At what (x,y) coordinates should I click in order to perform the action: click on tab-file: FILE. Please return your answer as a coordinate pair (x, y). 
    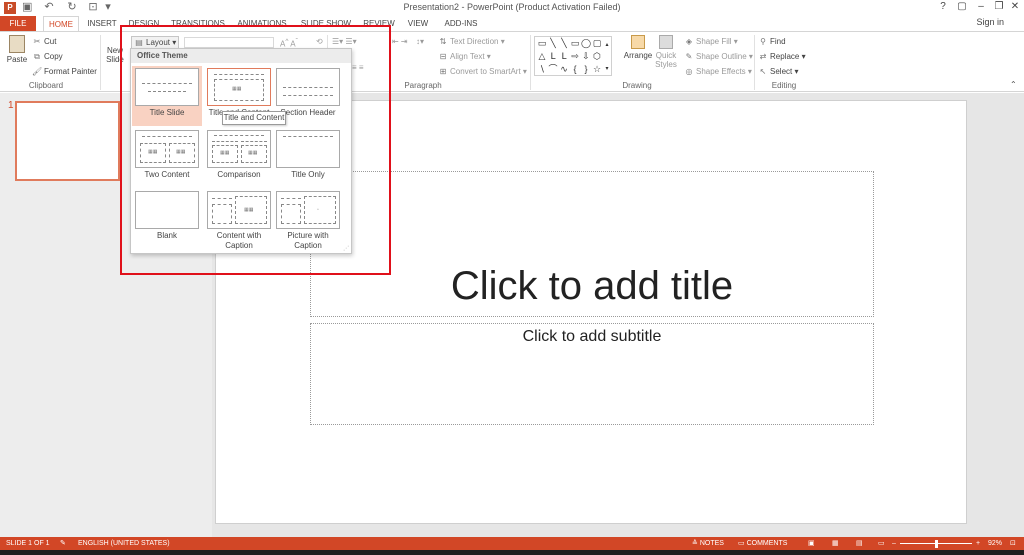
    Looking at the image, I should click on (18, 23).